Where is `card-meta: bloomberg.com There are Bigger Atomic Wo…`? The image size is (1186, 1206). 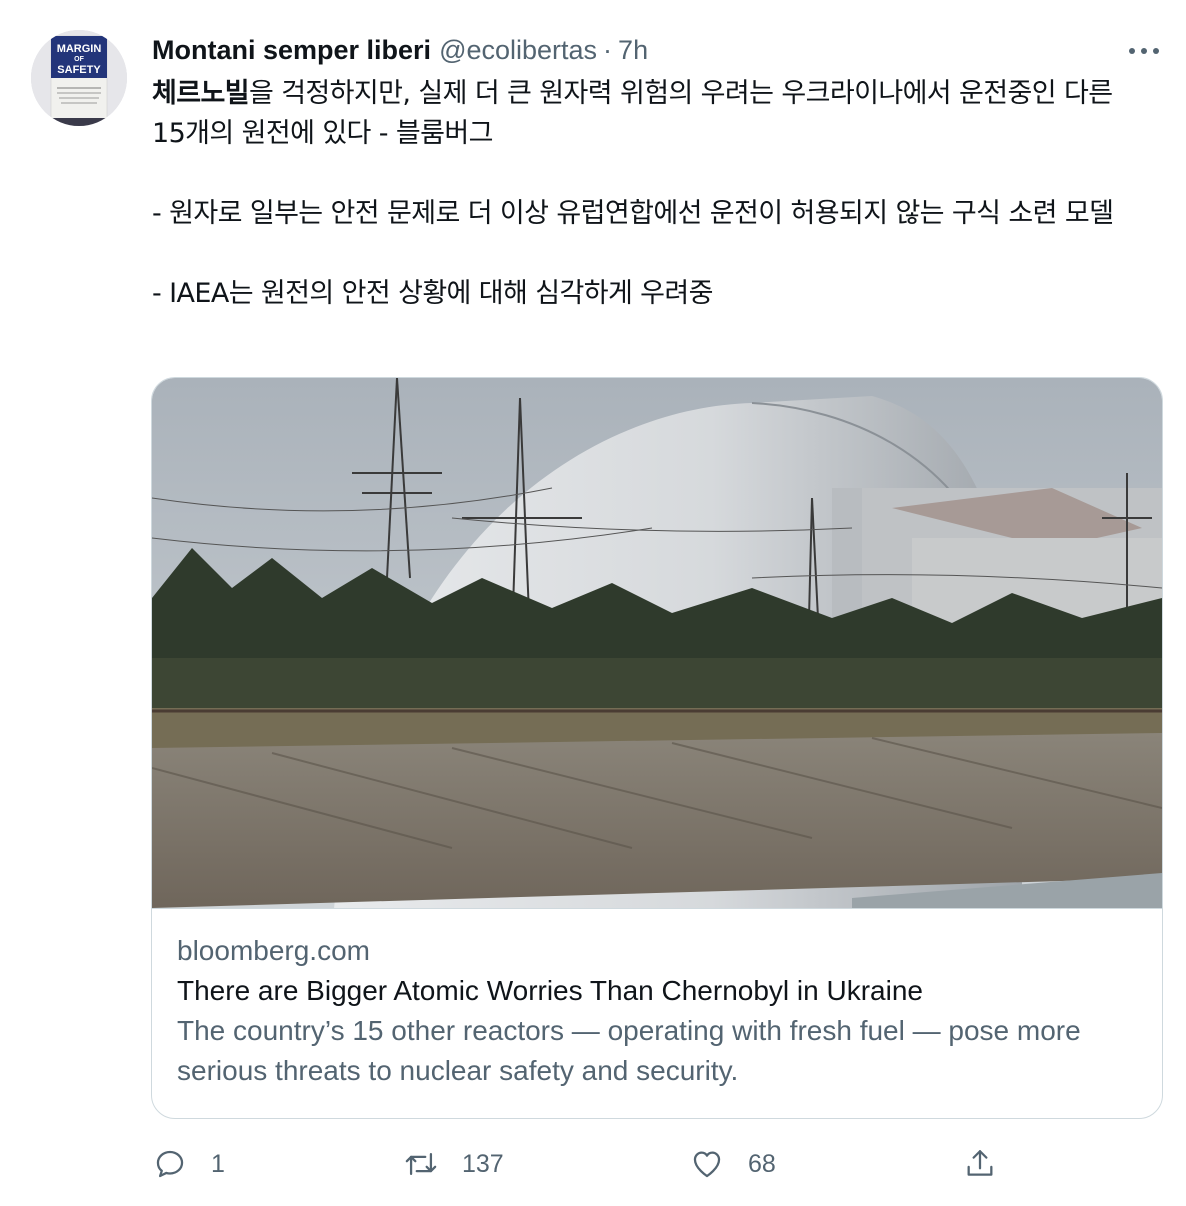
card-meta: bloomberg.com There are Bigger Atomic Wo… is located at coordinates (657, 1011).